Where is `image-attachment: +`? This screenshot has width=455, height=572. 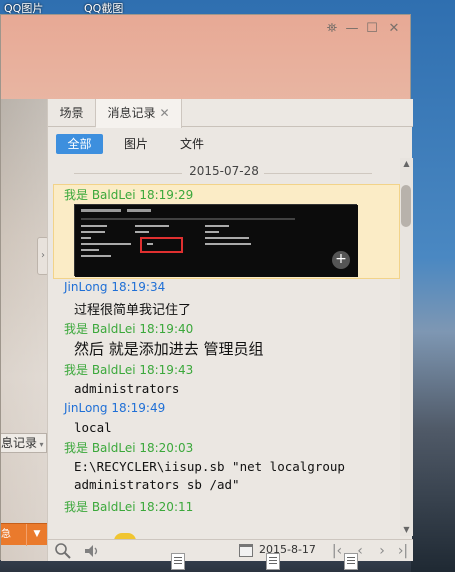
image-attachment: + is located at coordinates (216, 240).